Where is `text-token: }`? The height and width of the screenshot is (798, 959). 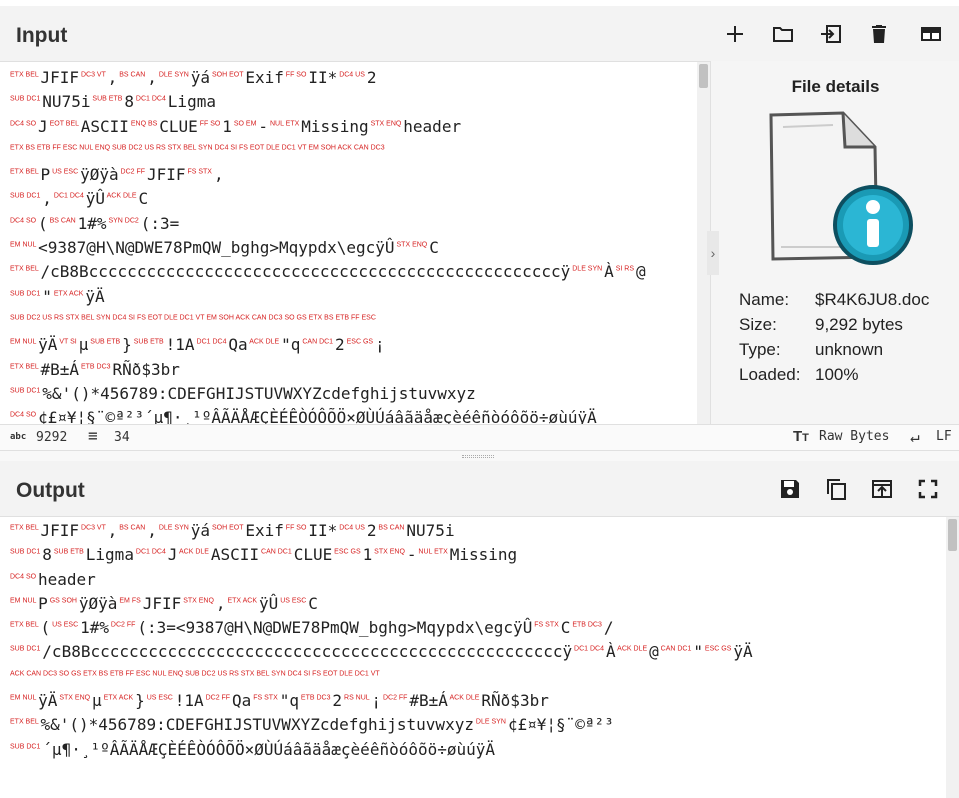
text-token: } is located at coordinates (140, 701).